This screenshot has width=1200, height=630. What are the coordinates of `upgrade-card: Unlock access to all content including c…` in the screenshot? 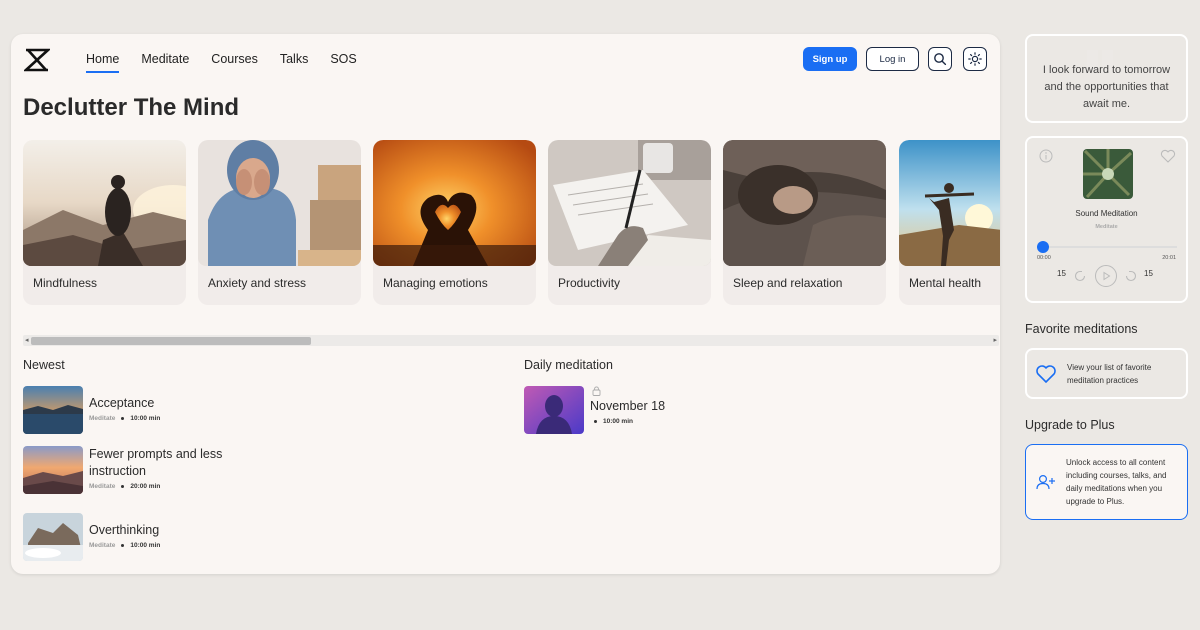 It's located at (1106, 482).